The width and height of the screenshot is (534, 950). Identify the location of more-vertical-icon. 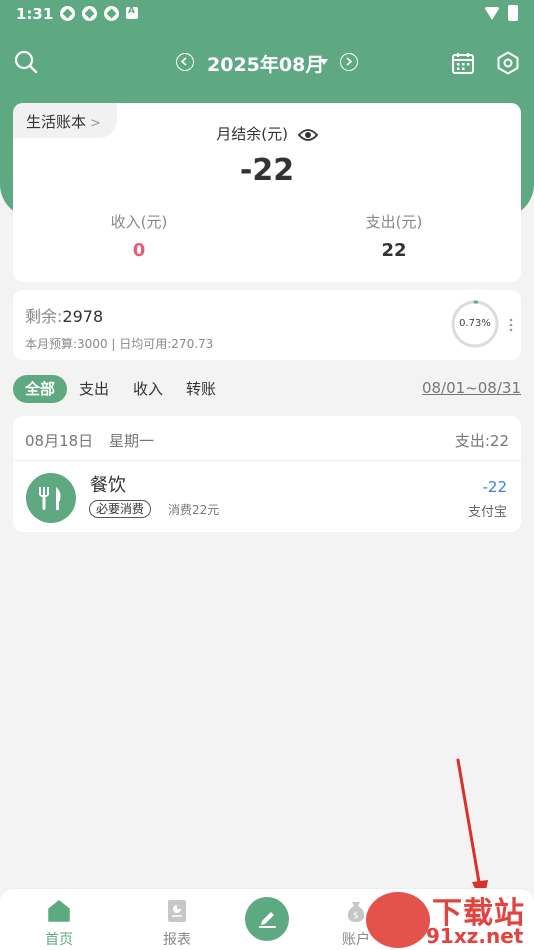
(511, 325).